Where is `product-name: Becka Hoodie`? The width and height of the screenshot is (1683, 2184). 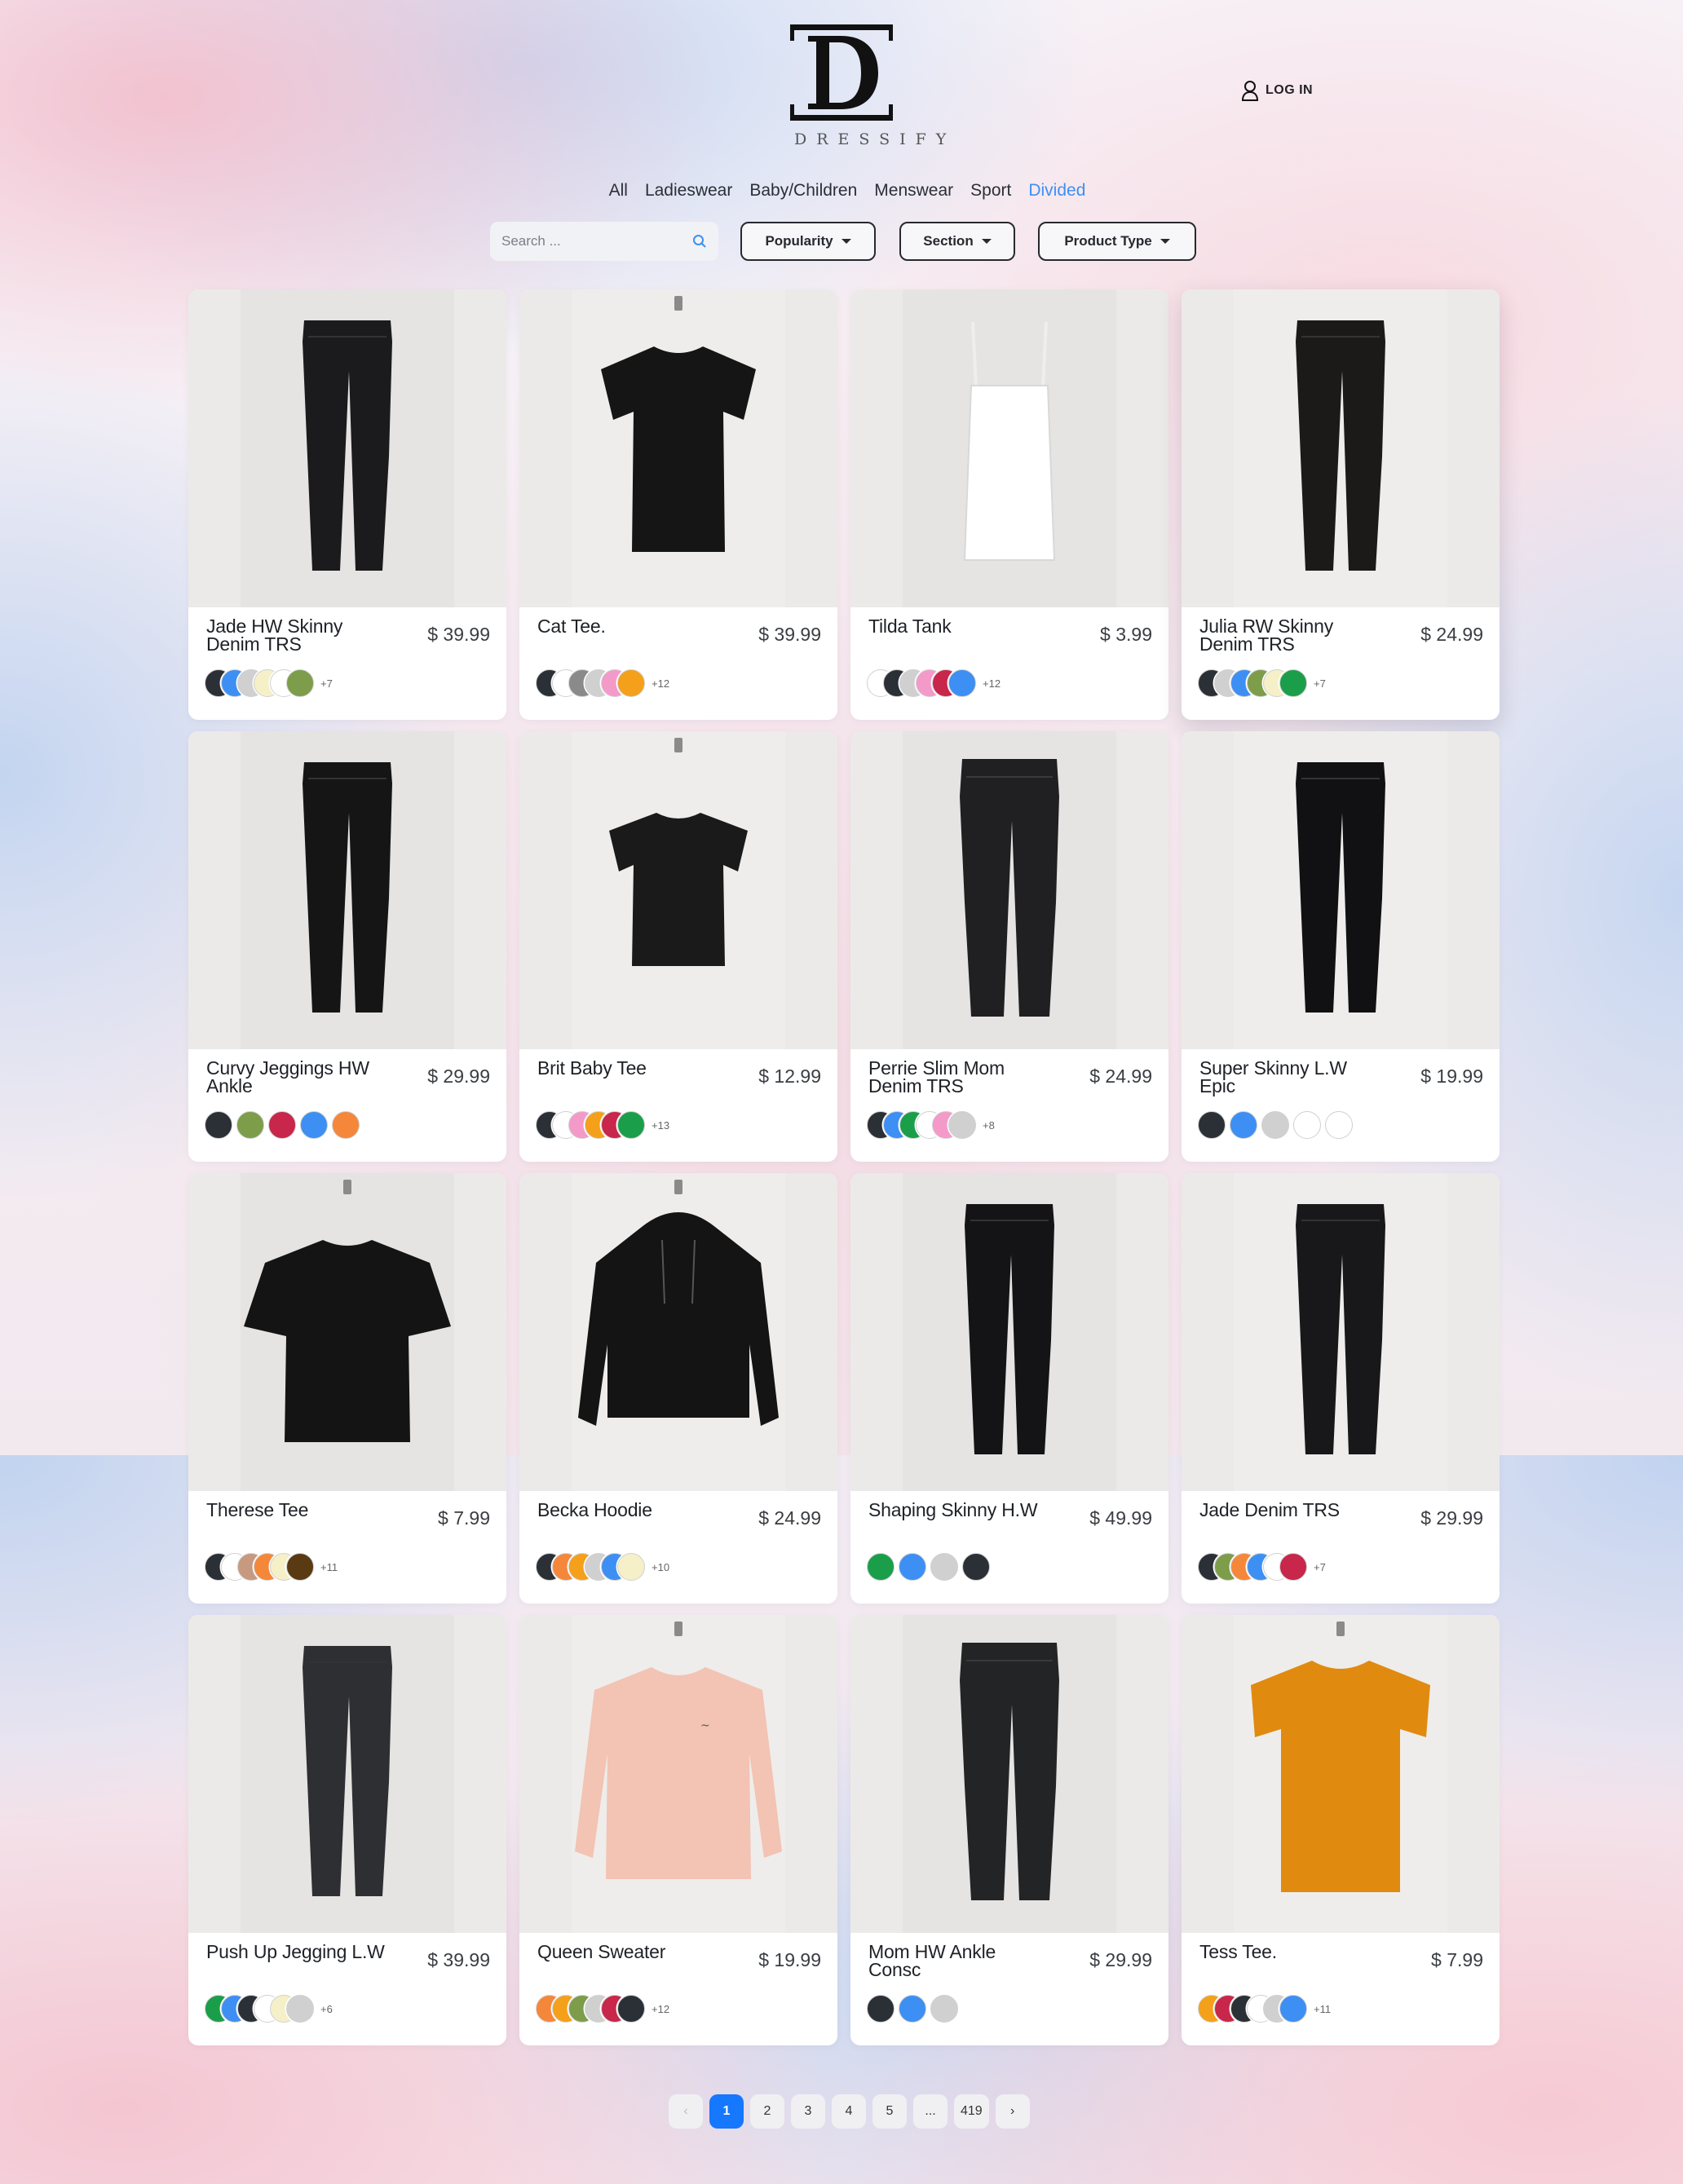
product-name: Becka Hoodie is located at coordinates (629, 1510).